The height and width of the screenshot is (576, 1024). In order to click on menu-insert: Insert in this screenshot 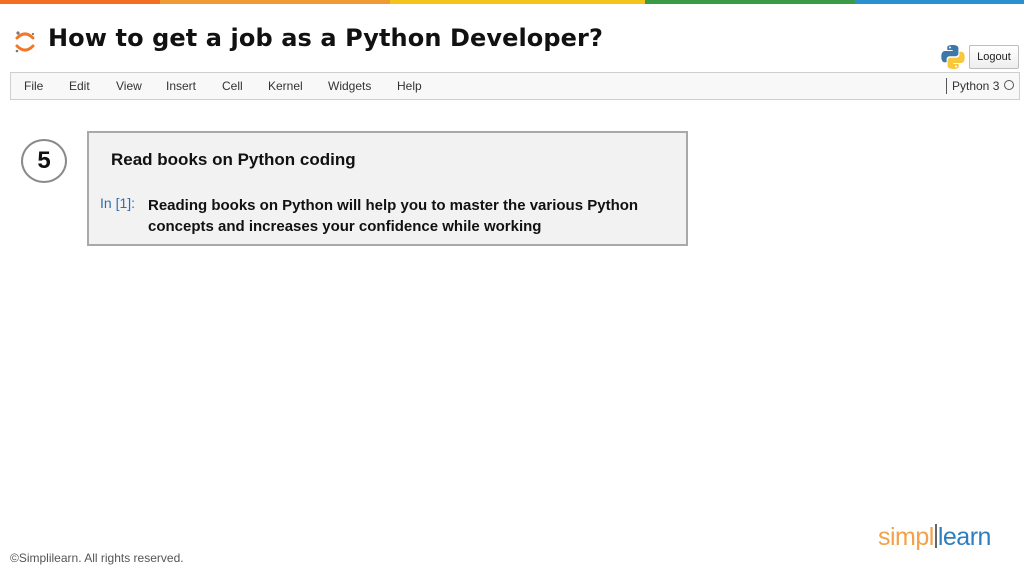, I will do `click(181, 86)`.